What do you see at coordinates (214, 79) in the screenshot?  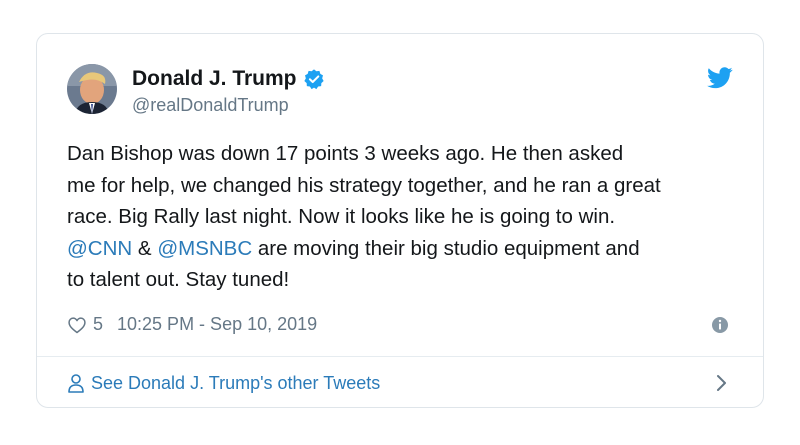 I see `author-display-name: Donald J. Trump` at bounding box center [214, 79].